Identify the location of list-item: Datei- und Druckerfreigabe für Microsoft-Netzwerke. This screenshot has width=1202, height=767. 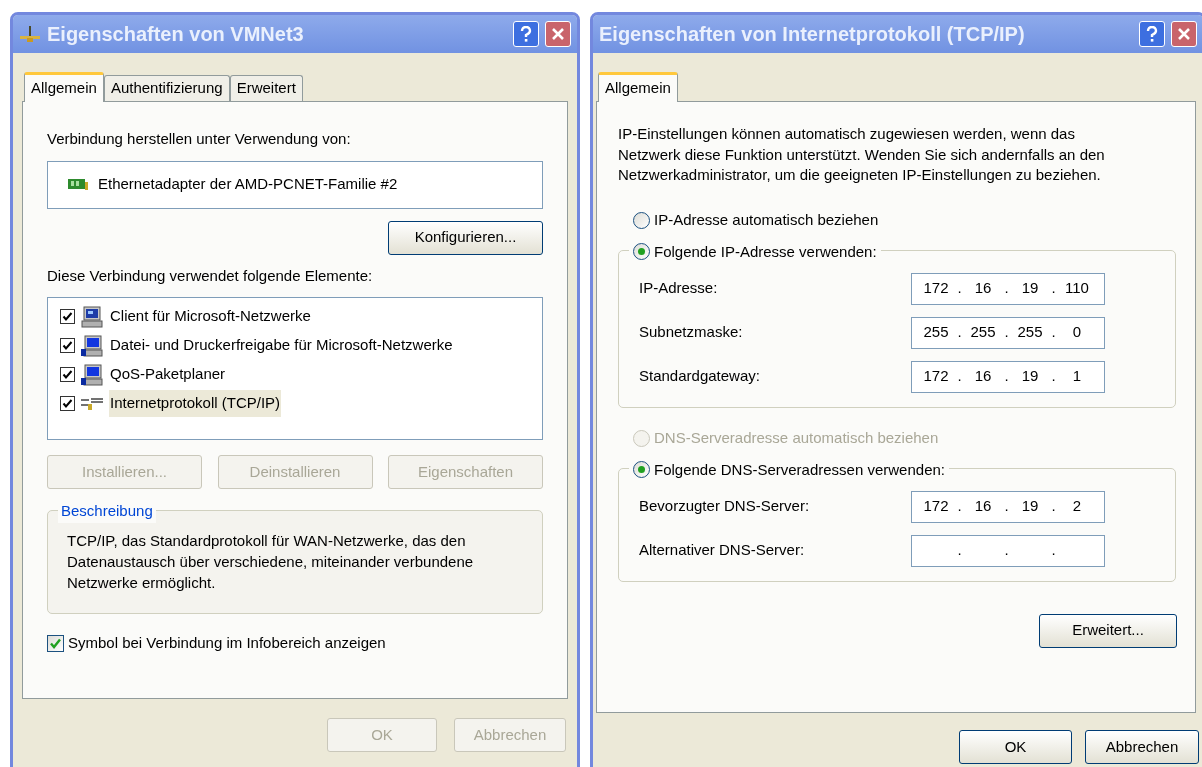
(281, 345).